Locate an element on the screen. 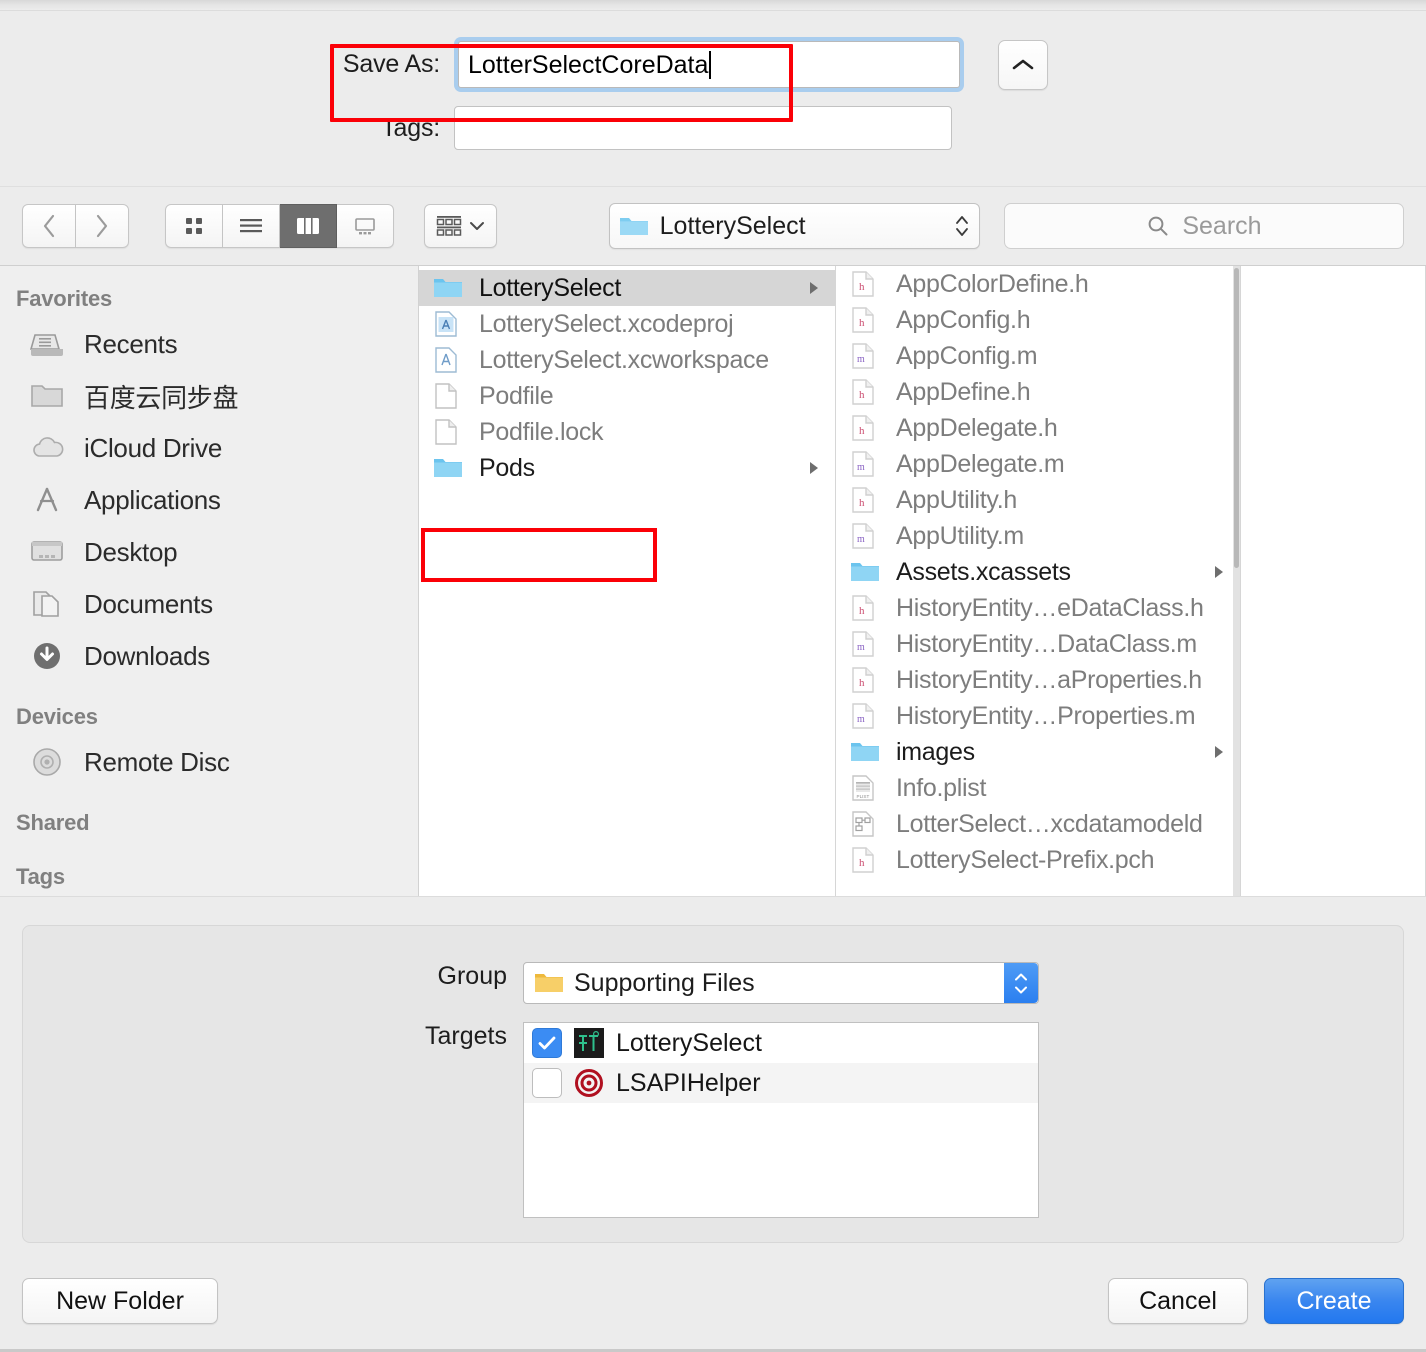 The image size is (1426, 1352). toolbar: LotterySelect Search is located at coordinates (713, 225).